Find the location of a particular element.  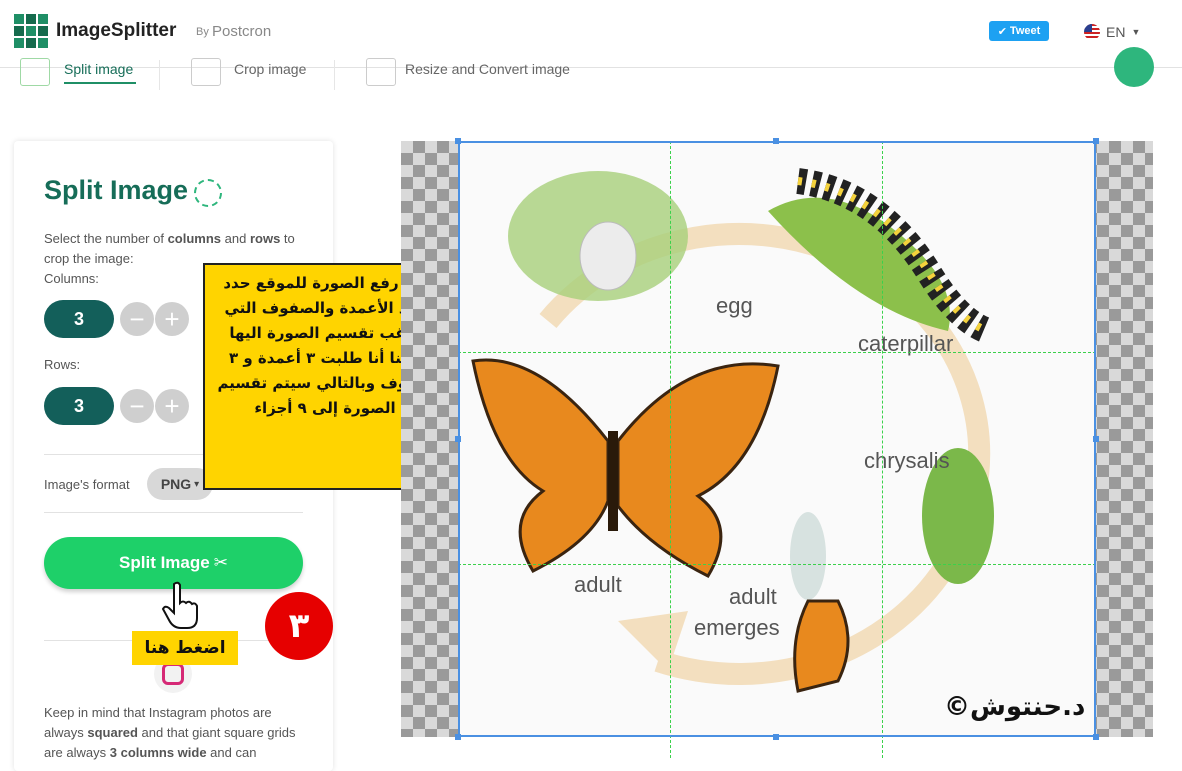

split-tab-icon is located at coordinates (35, 72).